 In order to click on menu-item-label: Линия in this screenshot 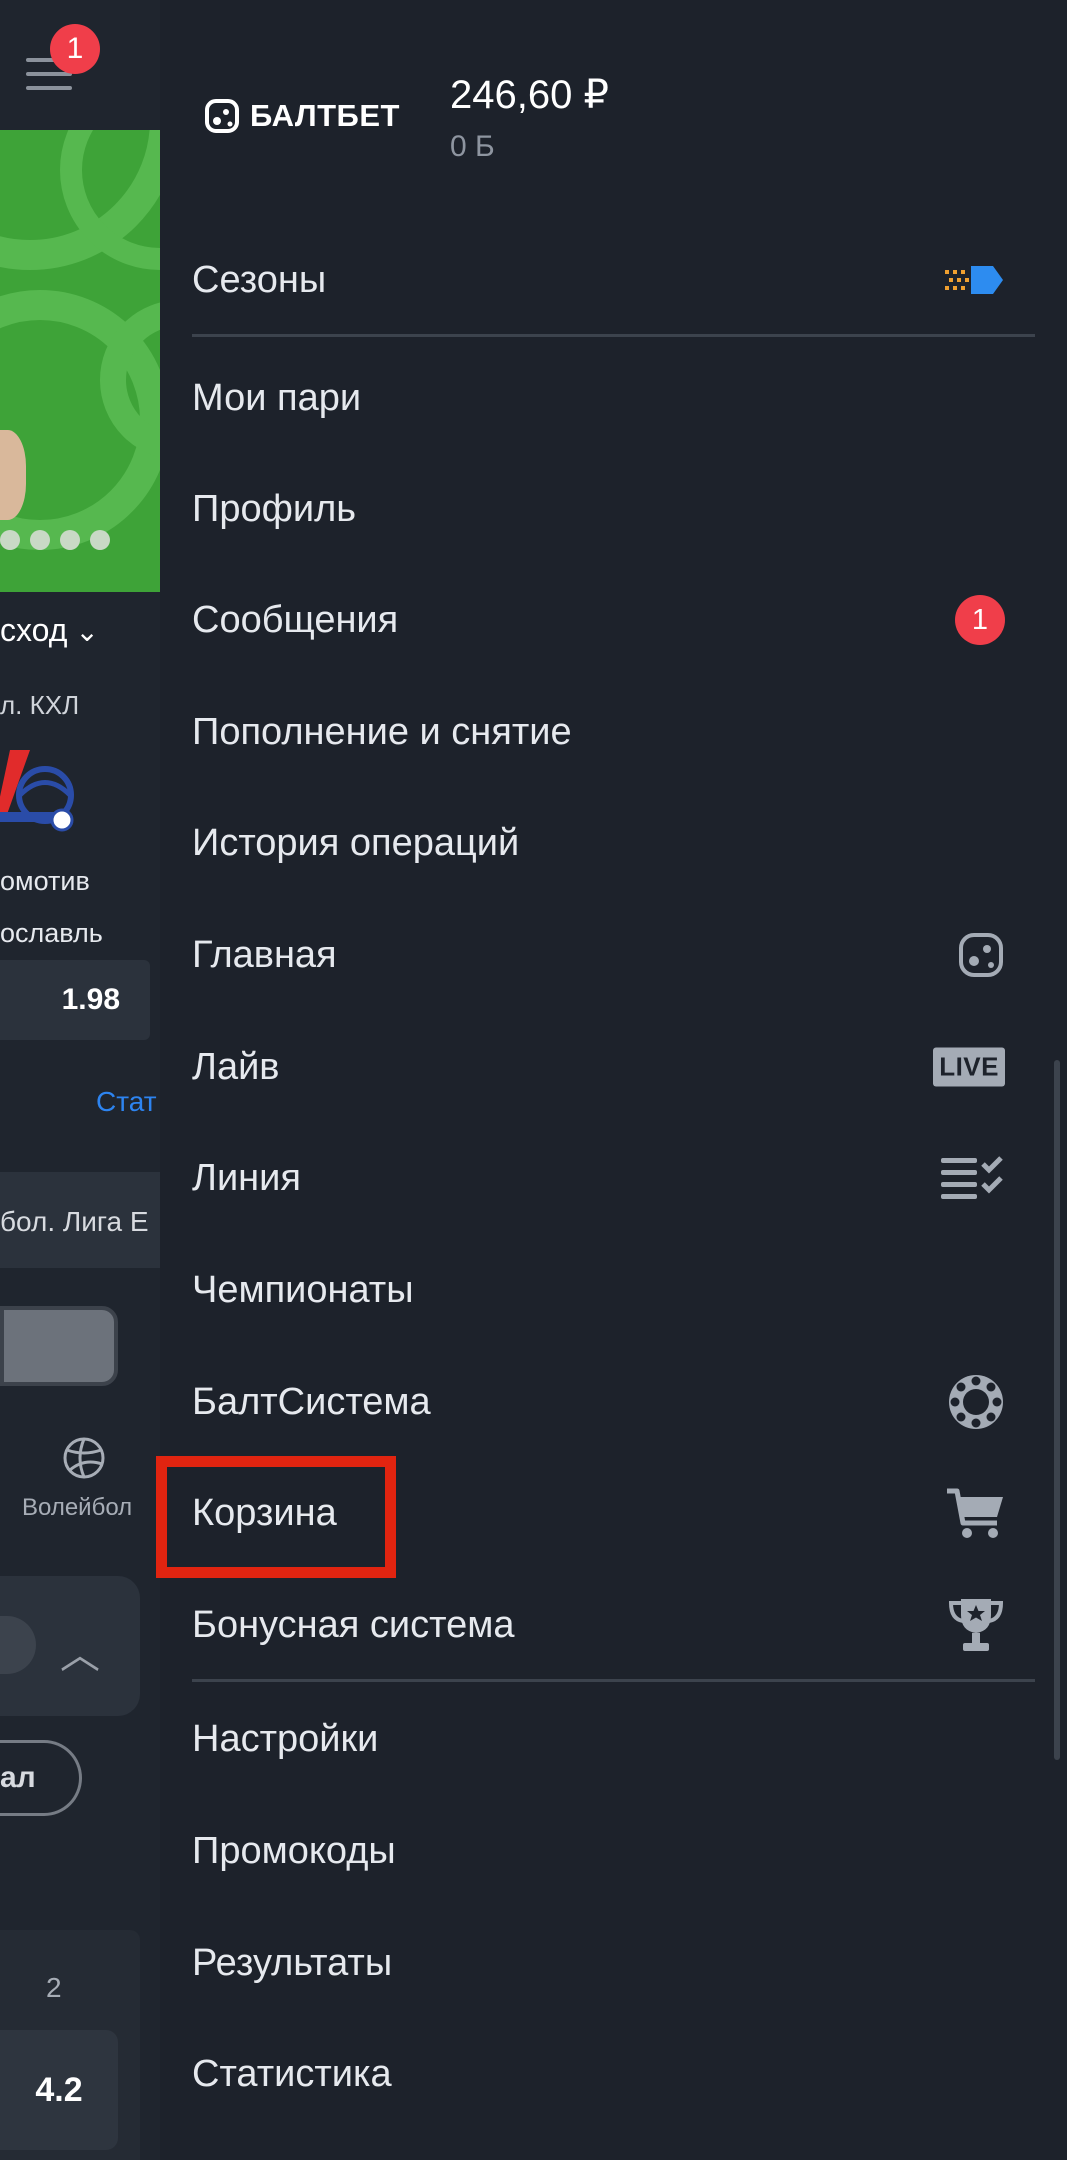, I will do `click(246, 1177)`.